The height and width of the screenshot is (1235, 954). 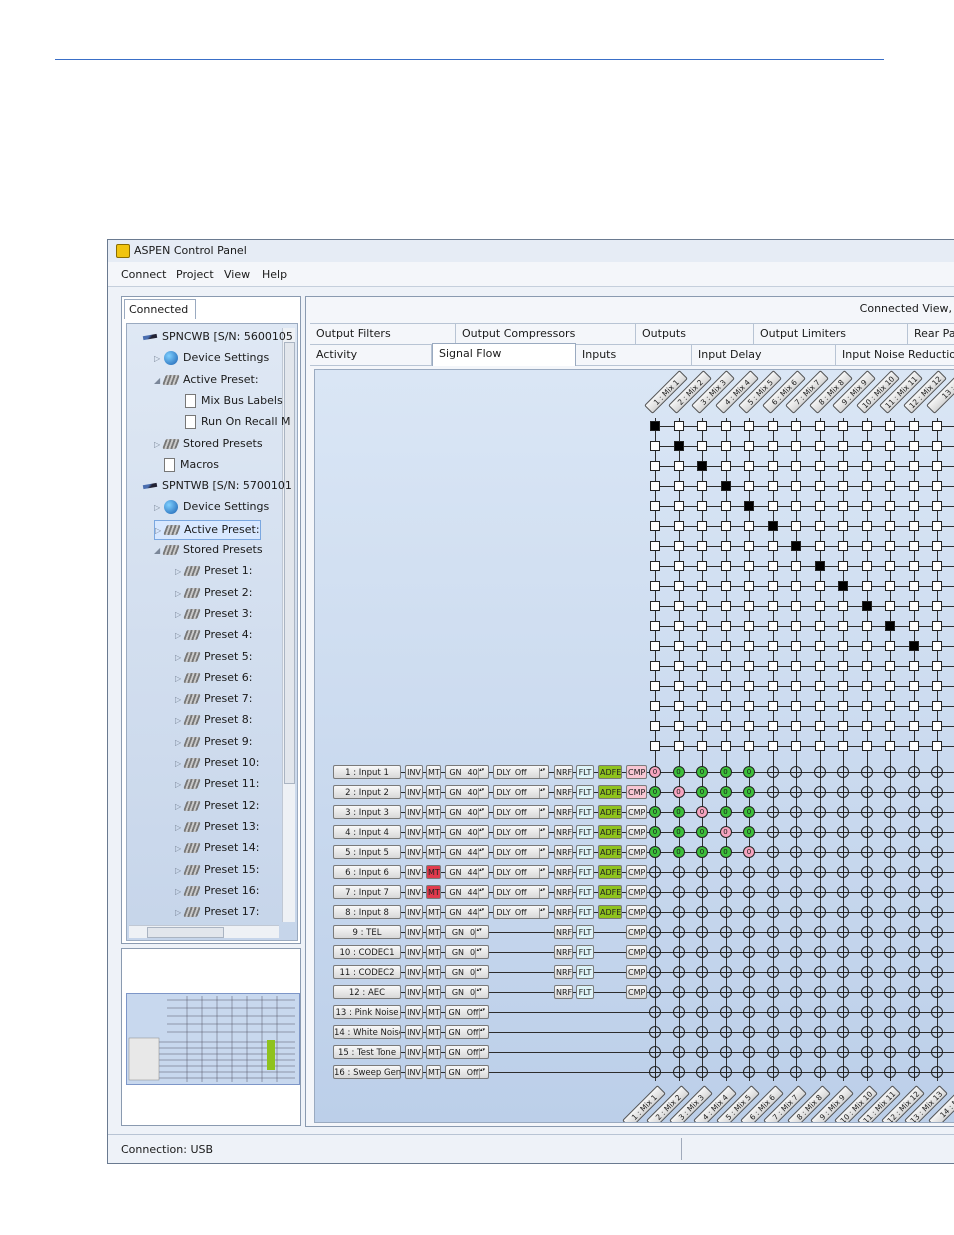 I want to click on input-name-button: 2 : Input 2, so click(x=367, y=792).